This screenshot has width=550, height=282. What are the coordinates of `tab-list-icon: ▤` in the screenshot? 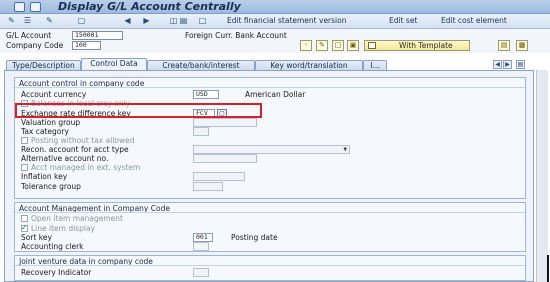 It's located at (520, 64).